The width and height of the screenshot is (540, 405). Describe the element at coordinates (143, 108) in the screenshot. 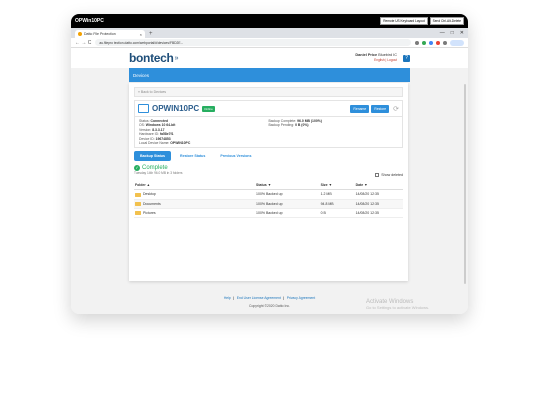

I see `monitor-icon` at that location.